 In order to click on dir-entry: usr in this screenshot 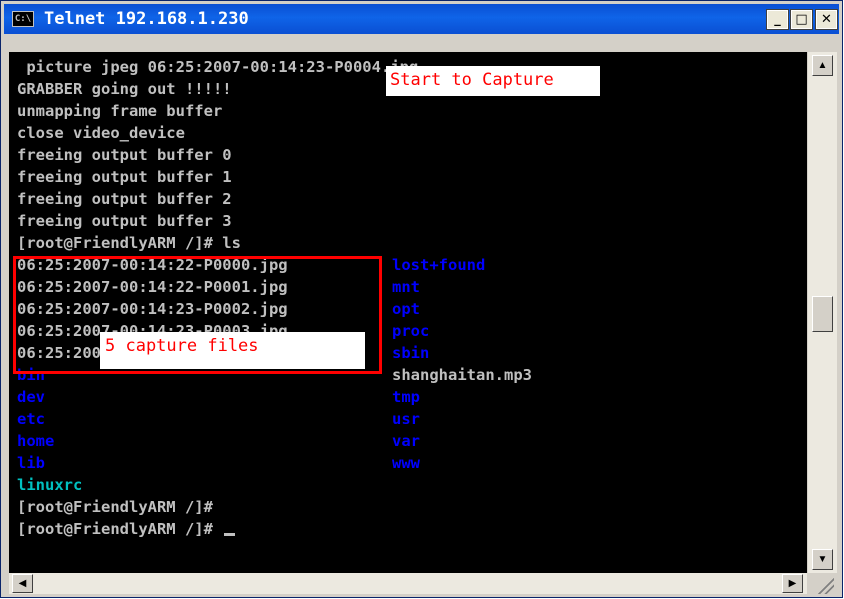, I will do `click(406, 419)`.